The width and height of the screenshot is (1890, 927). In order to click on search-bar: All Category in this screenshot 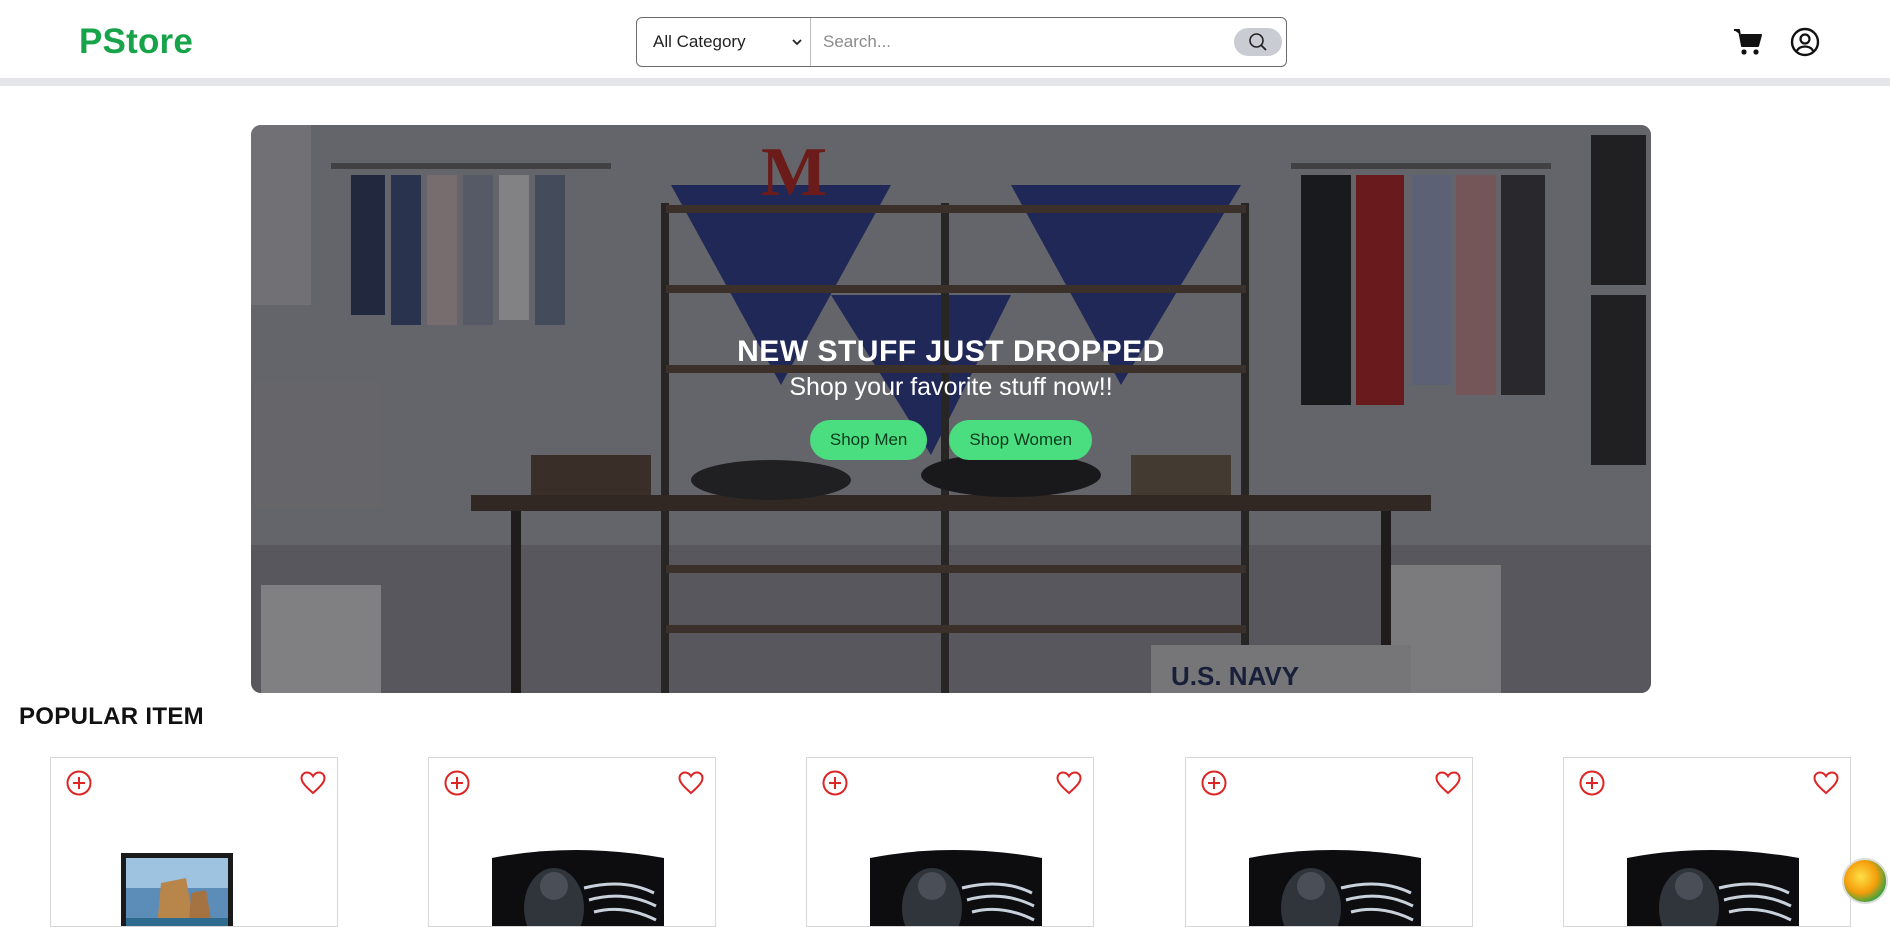, I will do `click(961, 42)`.